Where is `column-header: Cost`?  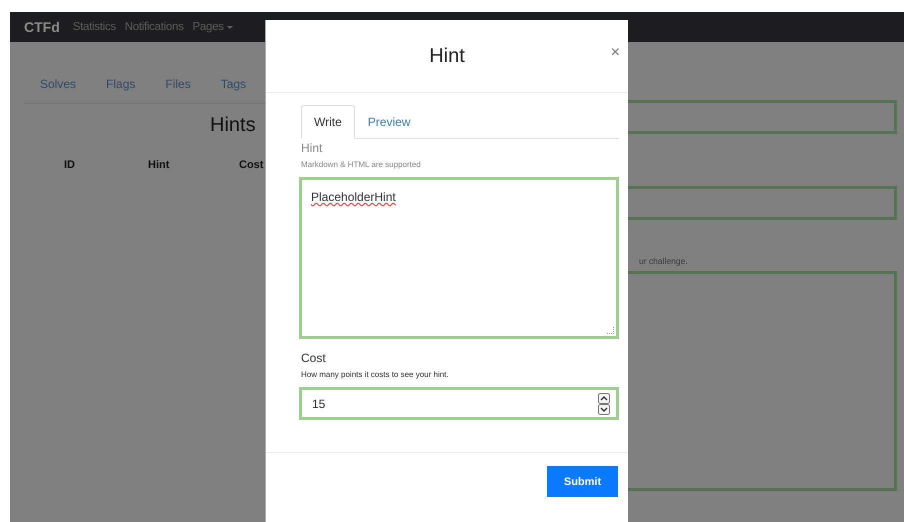
column-header: Cost is located at coordinates (251, 165).